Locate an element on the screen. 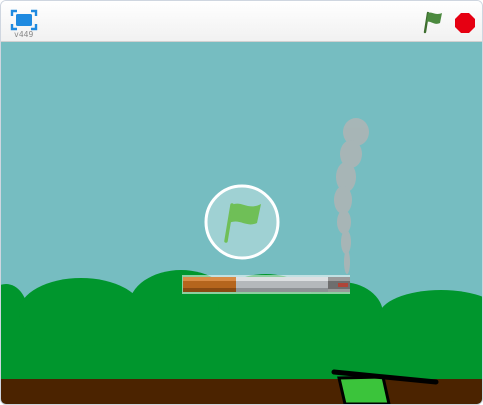 Image resolution: width=483 pixels, height=405 pixels. green-flag-button is located at coordinates (433, 22).